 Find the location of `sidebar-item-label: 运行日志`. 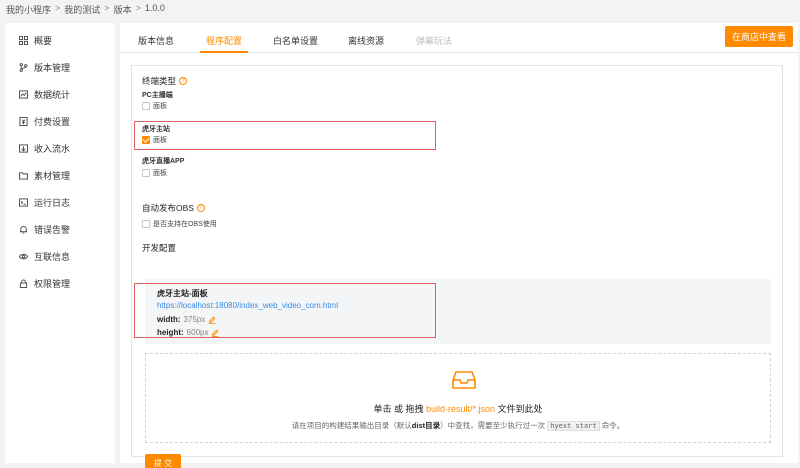

sidebar-item-label: 运行日志 is located at coordinates (52, 203).